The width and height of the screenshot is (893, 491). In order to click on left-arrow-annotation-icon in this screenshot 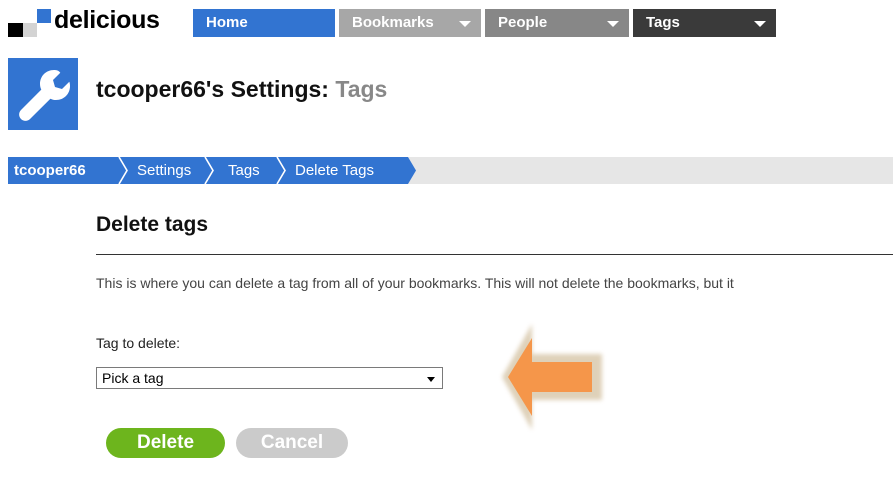, I will do `click(552, 377)`.